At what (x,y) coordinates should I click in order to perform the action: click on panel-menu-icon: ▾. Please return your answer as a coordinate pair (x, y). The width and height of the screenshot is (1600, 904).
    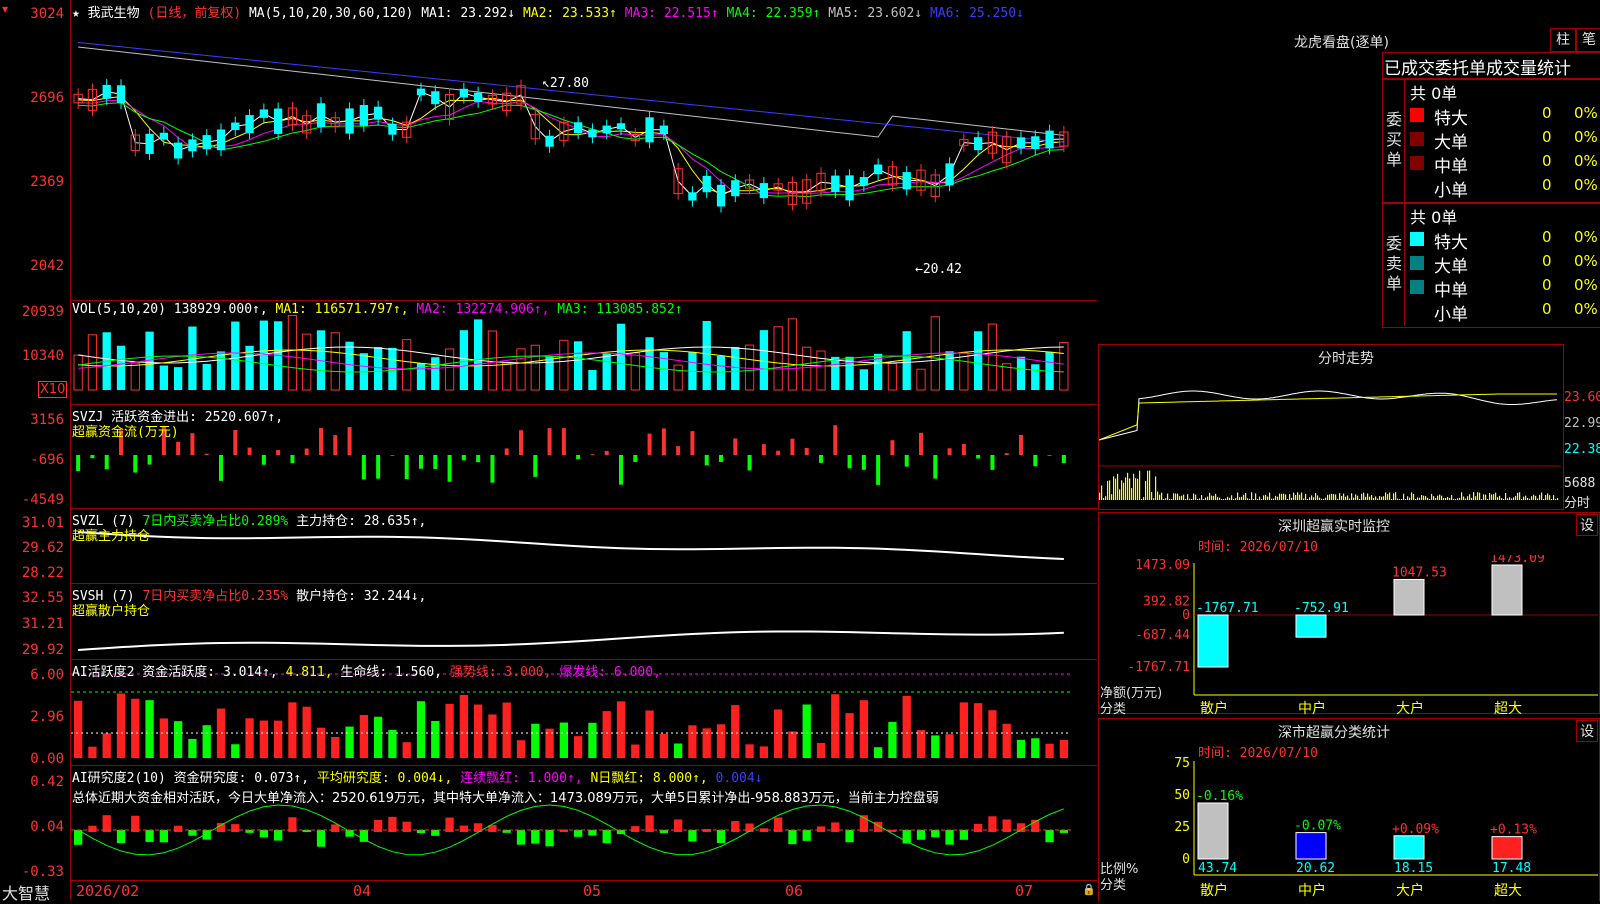
    Looking at the image, I should click on (5, 9).